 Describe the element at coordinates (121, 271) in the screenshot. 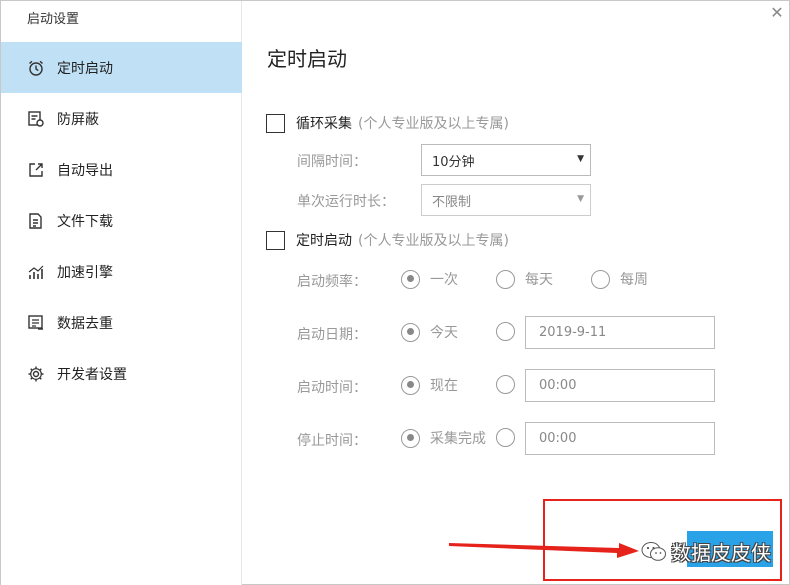

I see `sidebar-item-speed-engine: 加速引擎` at that location.